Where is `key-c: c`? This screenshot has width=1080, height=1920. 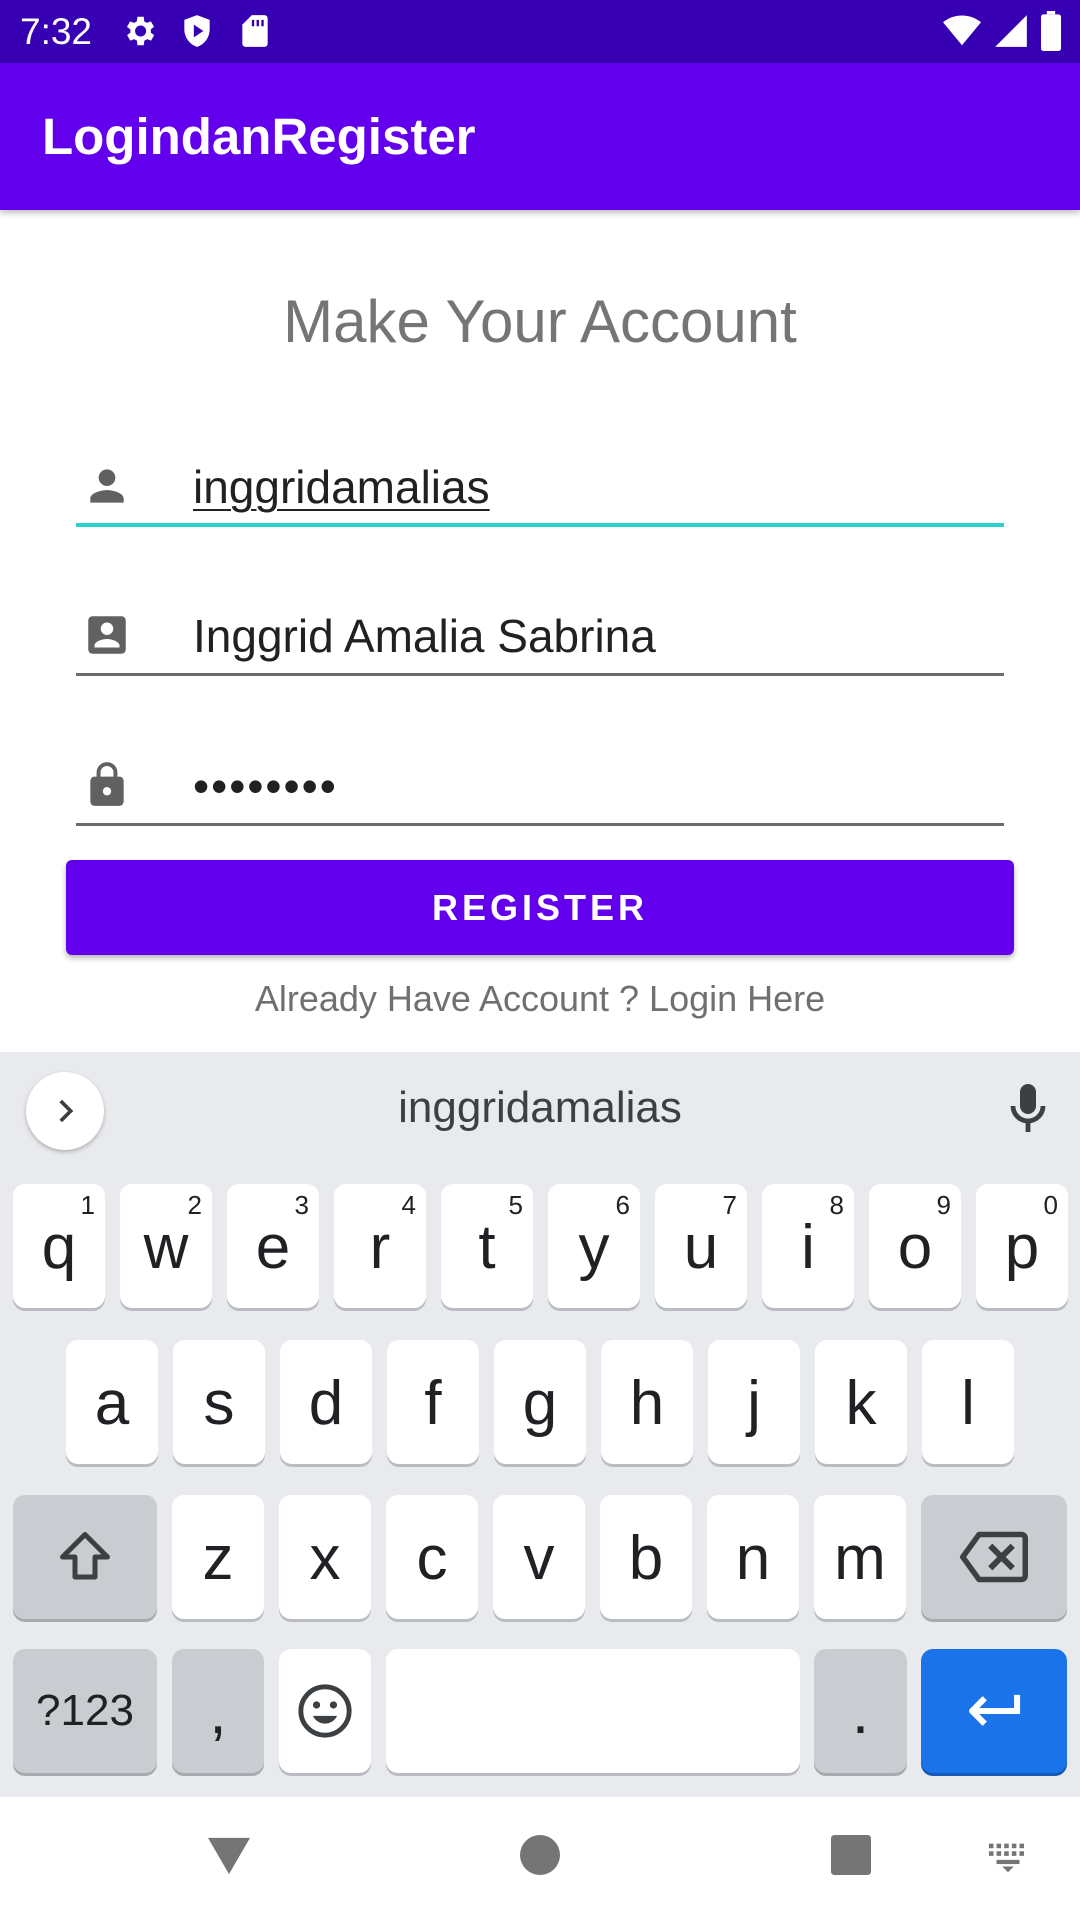 key-c: c is located at coordinates (432, 1557).